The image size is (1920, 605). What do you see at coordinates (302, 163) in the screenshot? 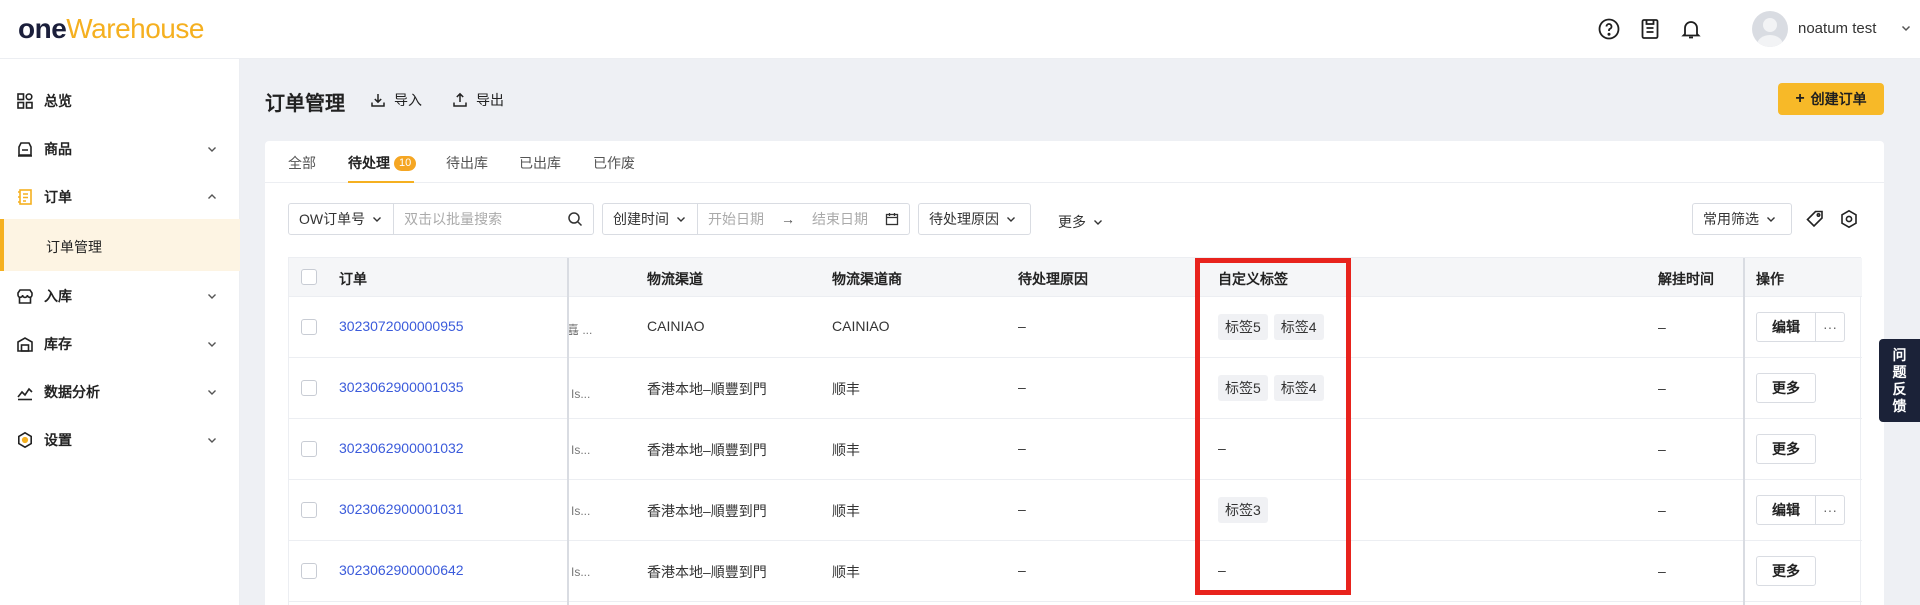
I see `tab-all: 全部` at bounding box center [302, 163].